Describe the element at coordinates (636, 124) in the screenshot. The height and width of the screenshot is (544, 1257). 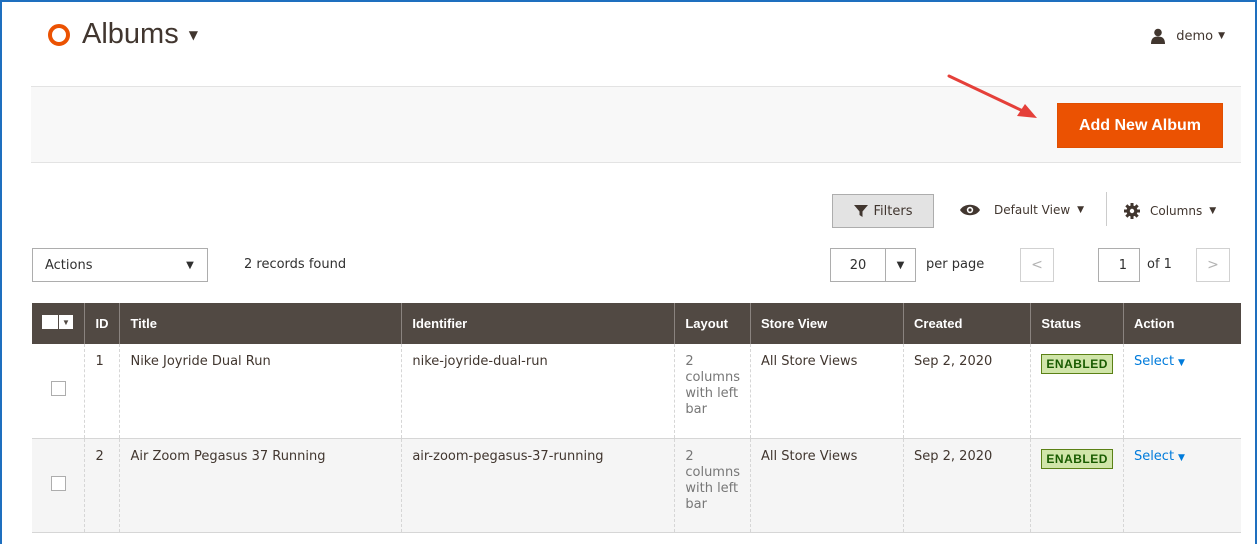
I see `page-actions-bar: Add New Album` at that location.